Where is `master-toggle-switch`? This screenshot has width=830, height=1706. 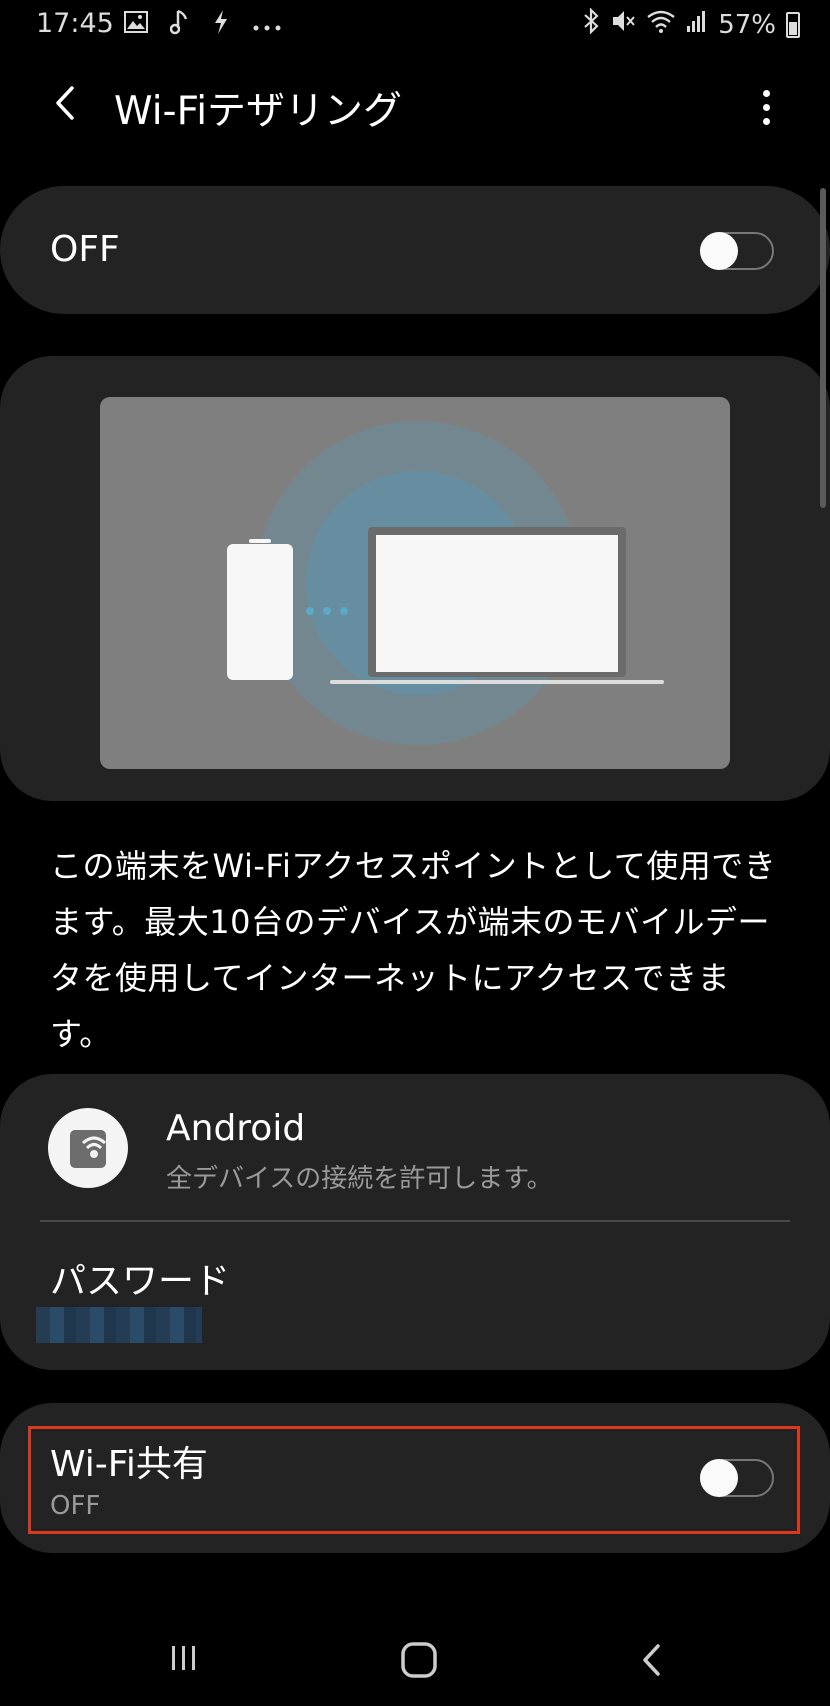 master-toggle-switch is located at coordinates (737, 251).